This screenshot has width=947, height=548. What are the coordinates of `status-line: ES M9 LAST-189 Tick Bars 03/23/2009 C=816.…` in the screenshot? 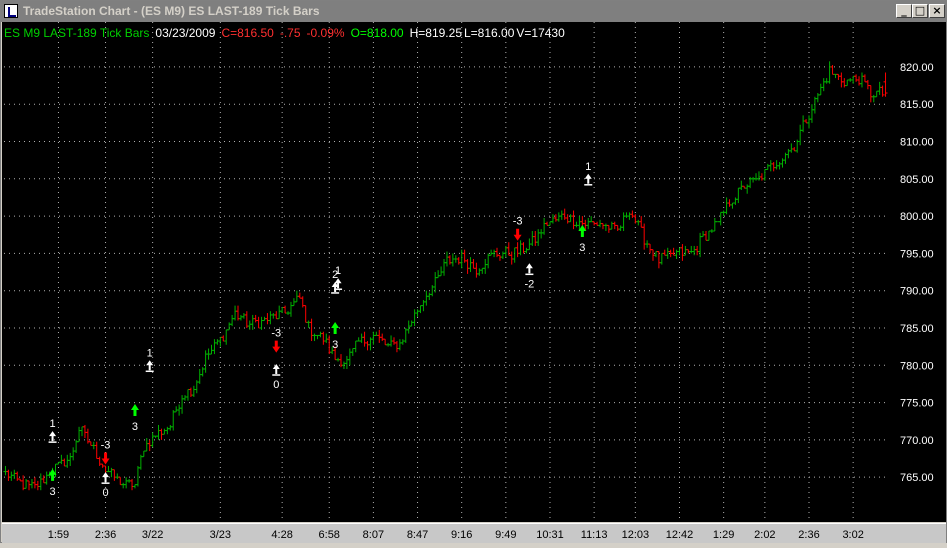 It's located at (287, 33).